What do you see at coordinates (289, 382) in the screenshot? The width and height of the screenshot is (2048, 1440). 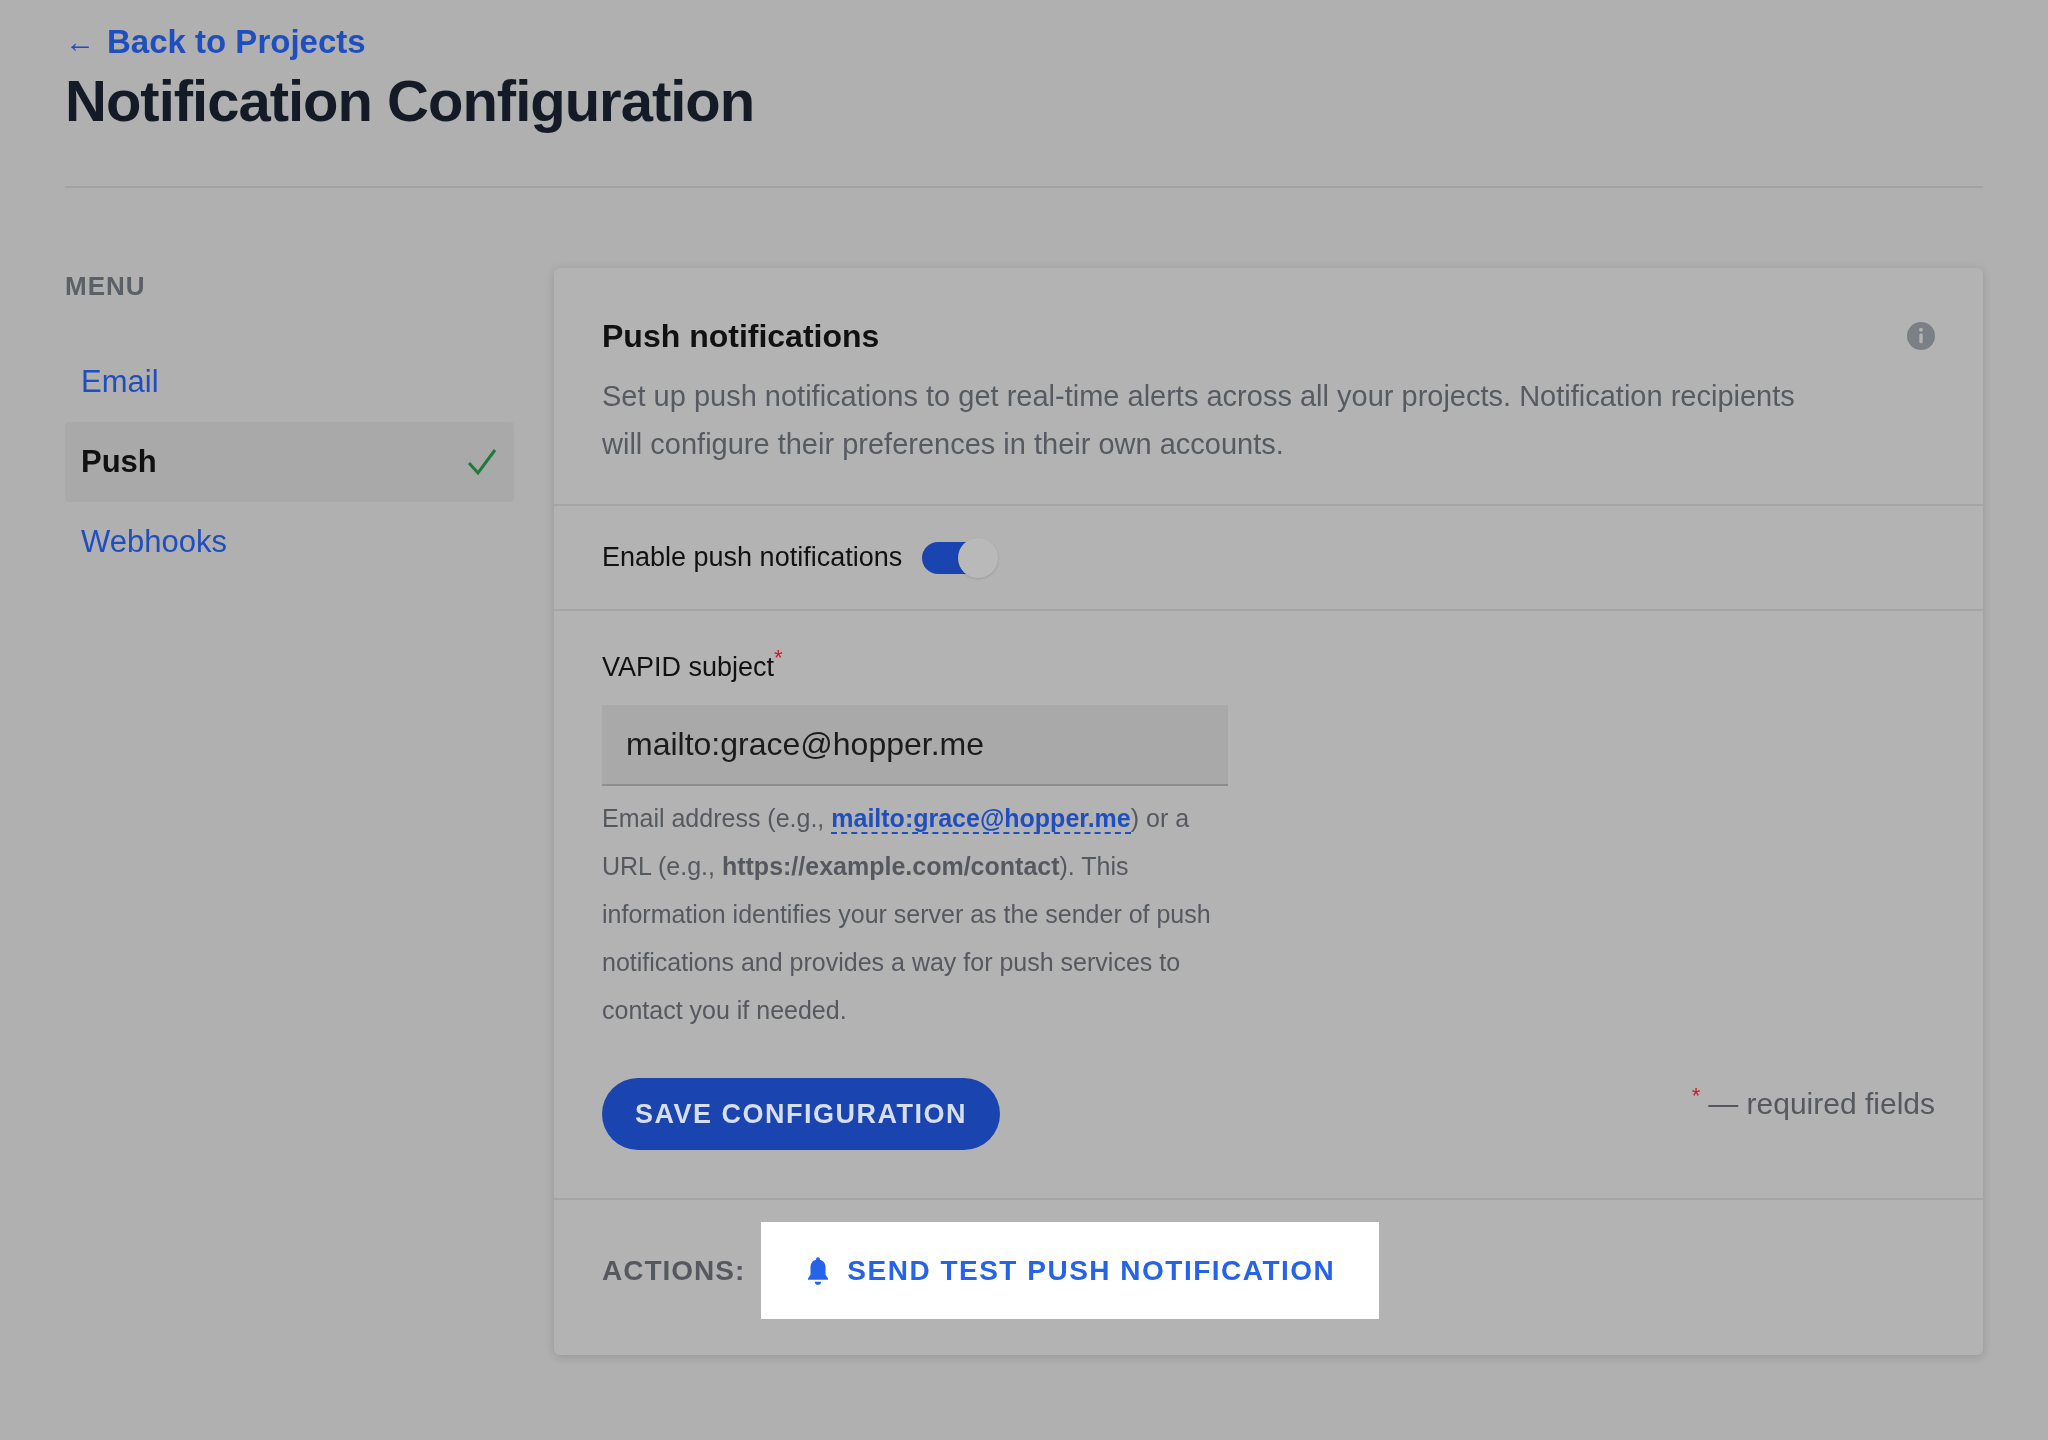 I see `menu-item: Email` at bounding box center [289, 382].